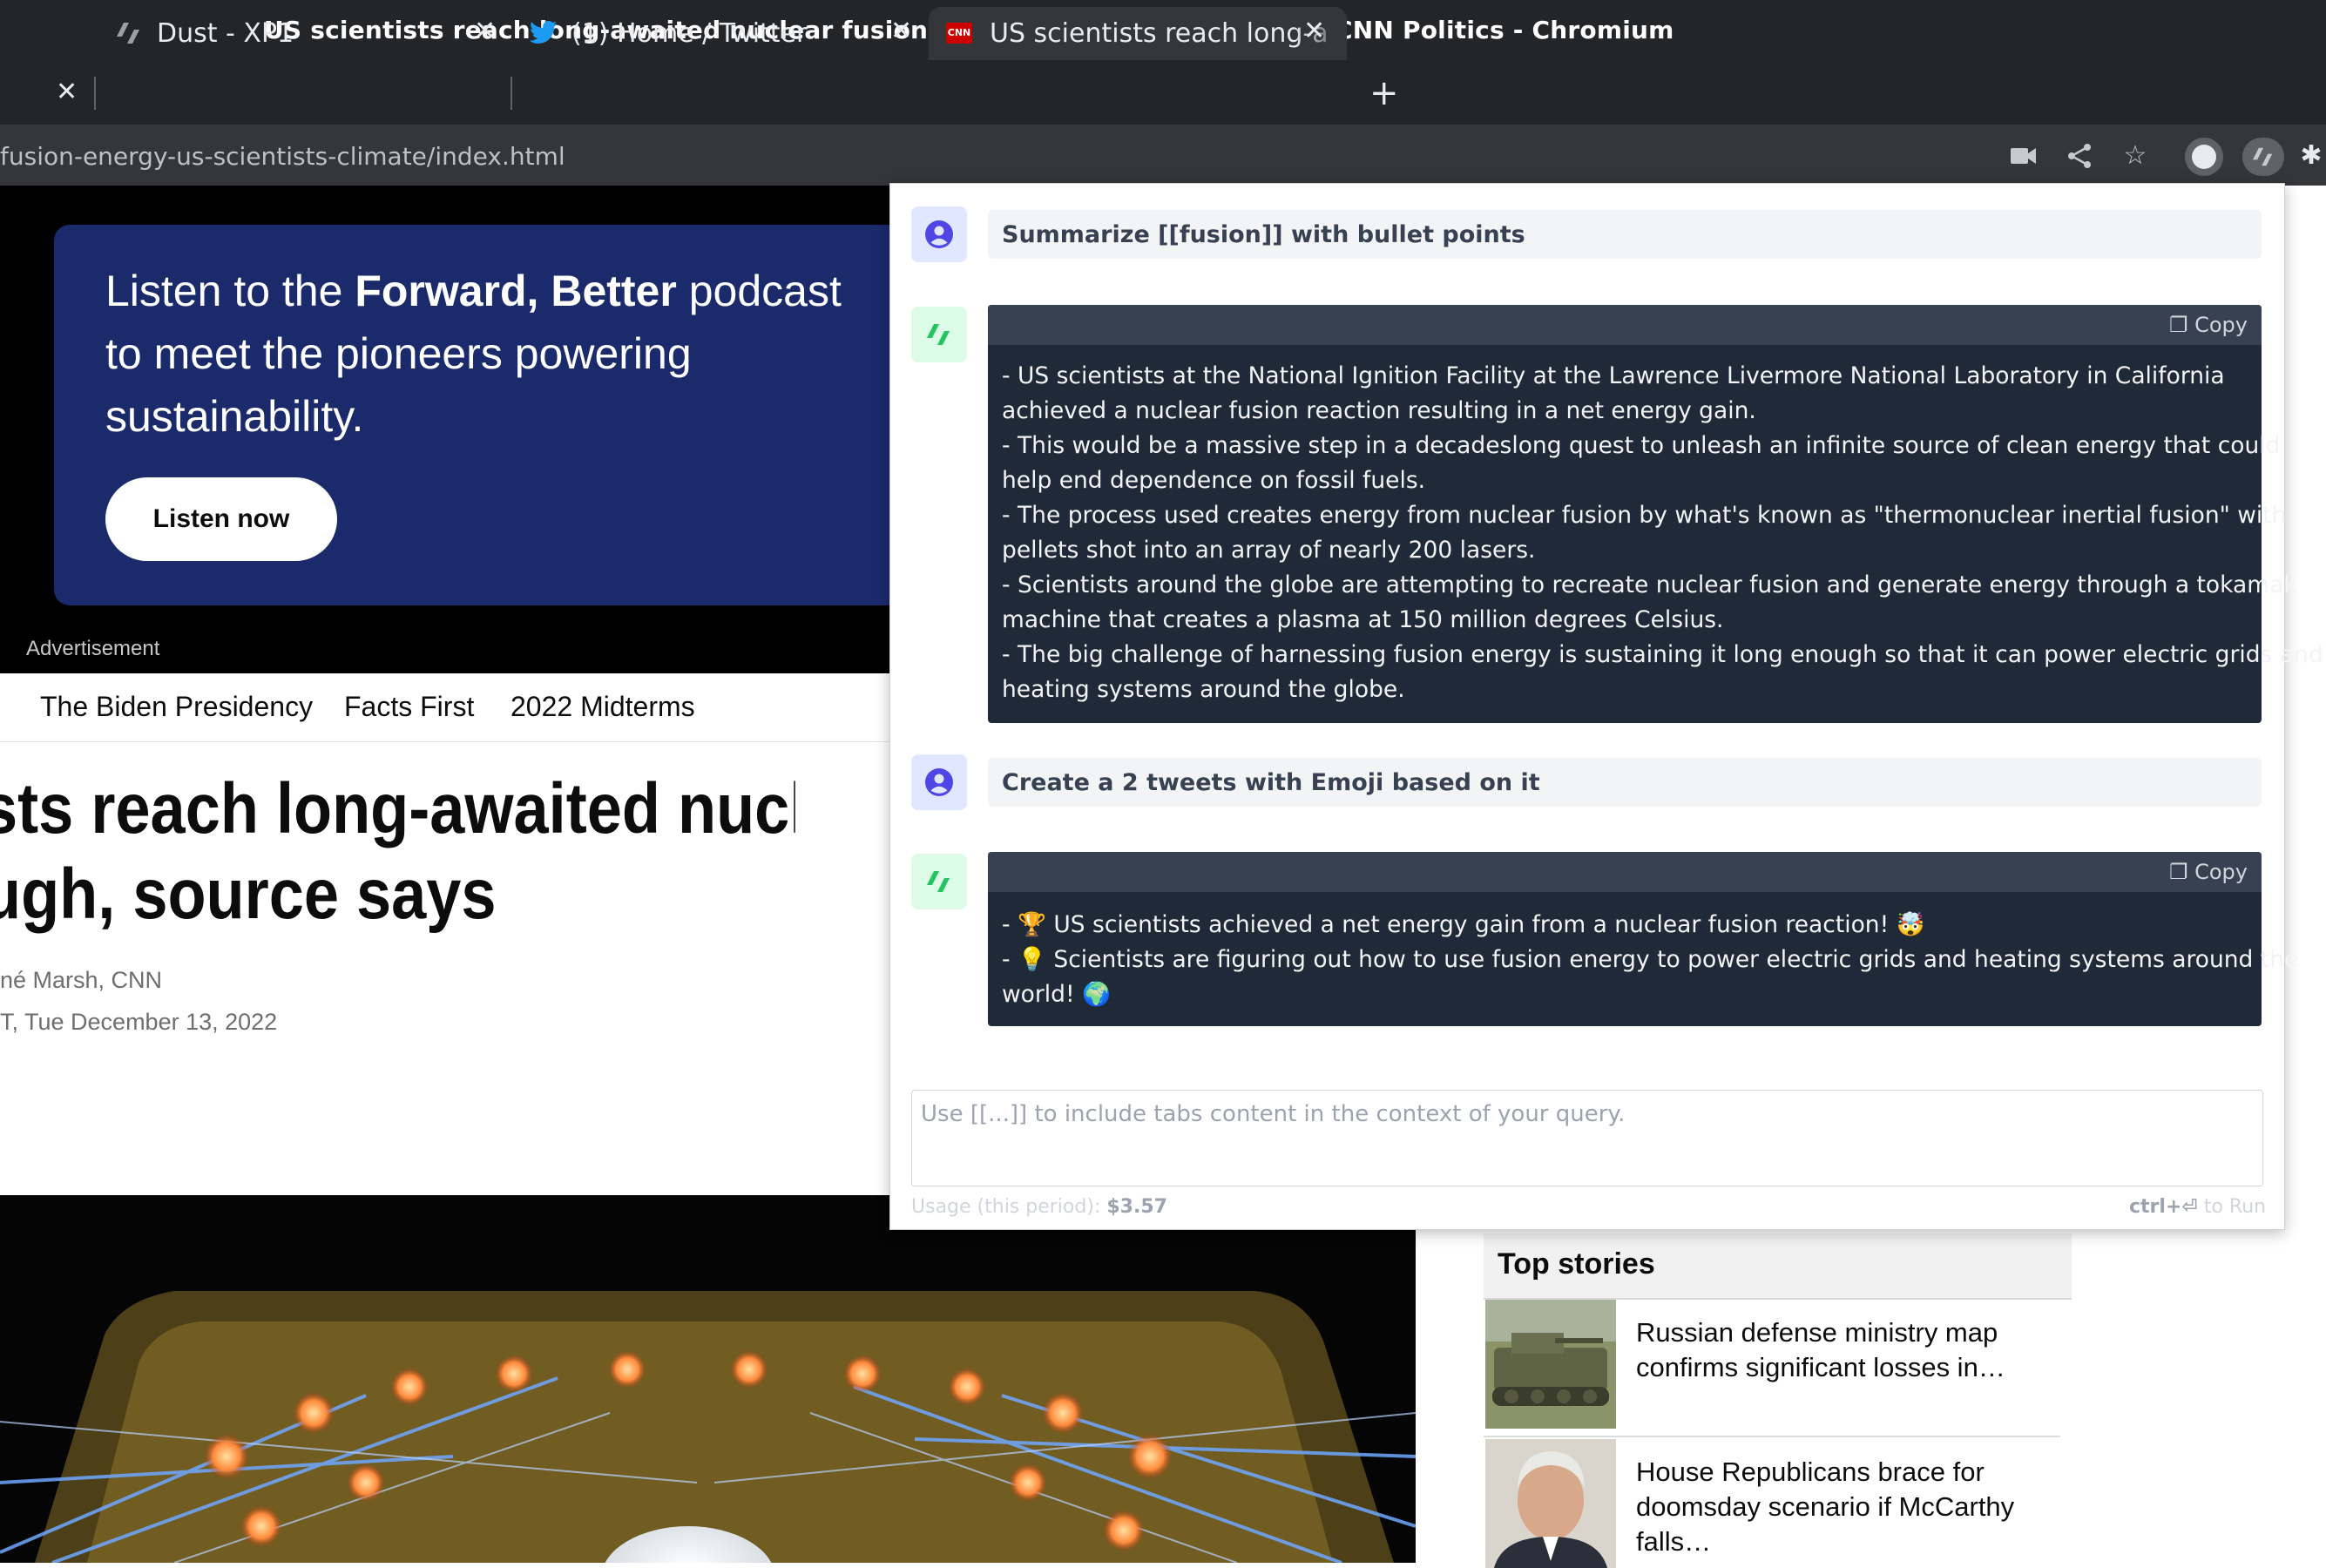 The height and width of the screenshot is (1568, 2326). What do you see at coordinates (689, 33) in the screenshot?
I see `tab-label: (1) Home / Twitter` at bounding box center [689, 33].